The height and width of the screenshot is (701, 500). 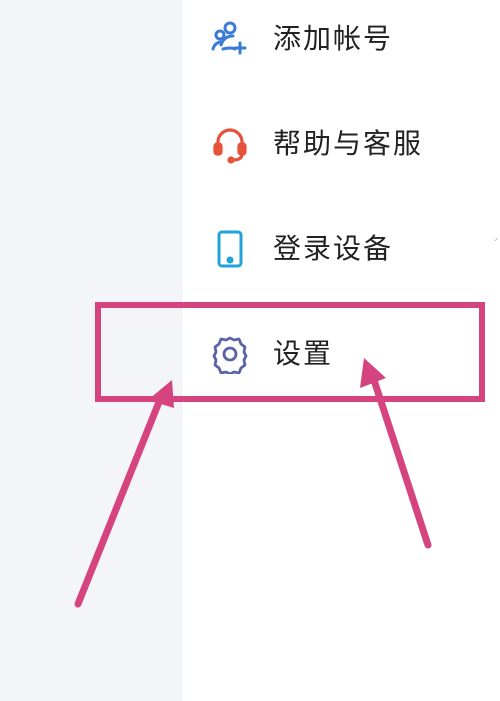 What do you see at coordinates (303, 353) in the screenshot?
I see `menu-item-label: 设置` at bounding box center [303, 353].